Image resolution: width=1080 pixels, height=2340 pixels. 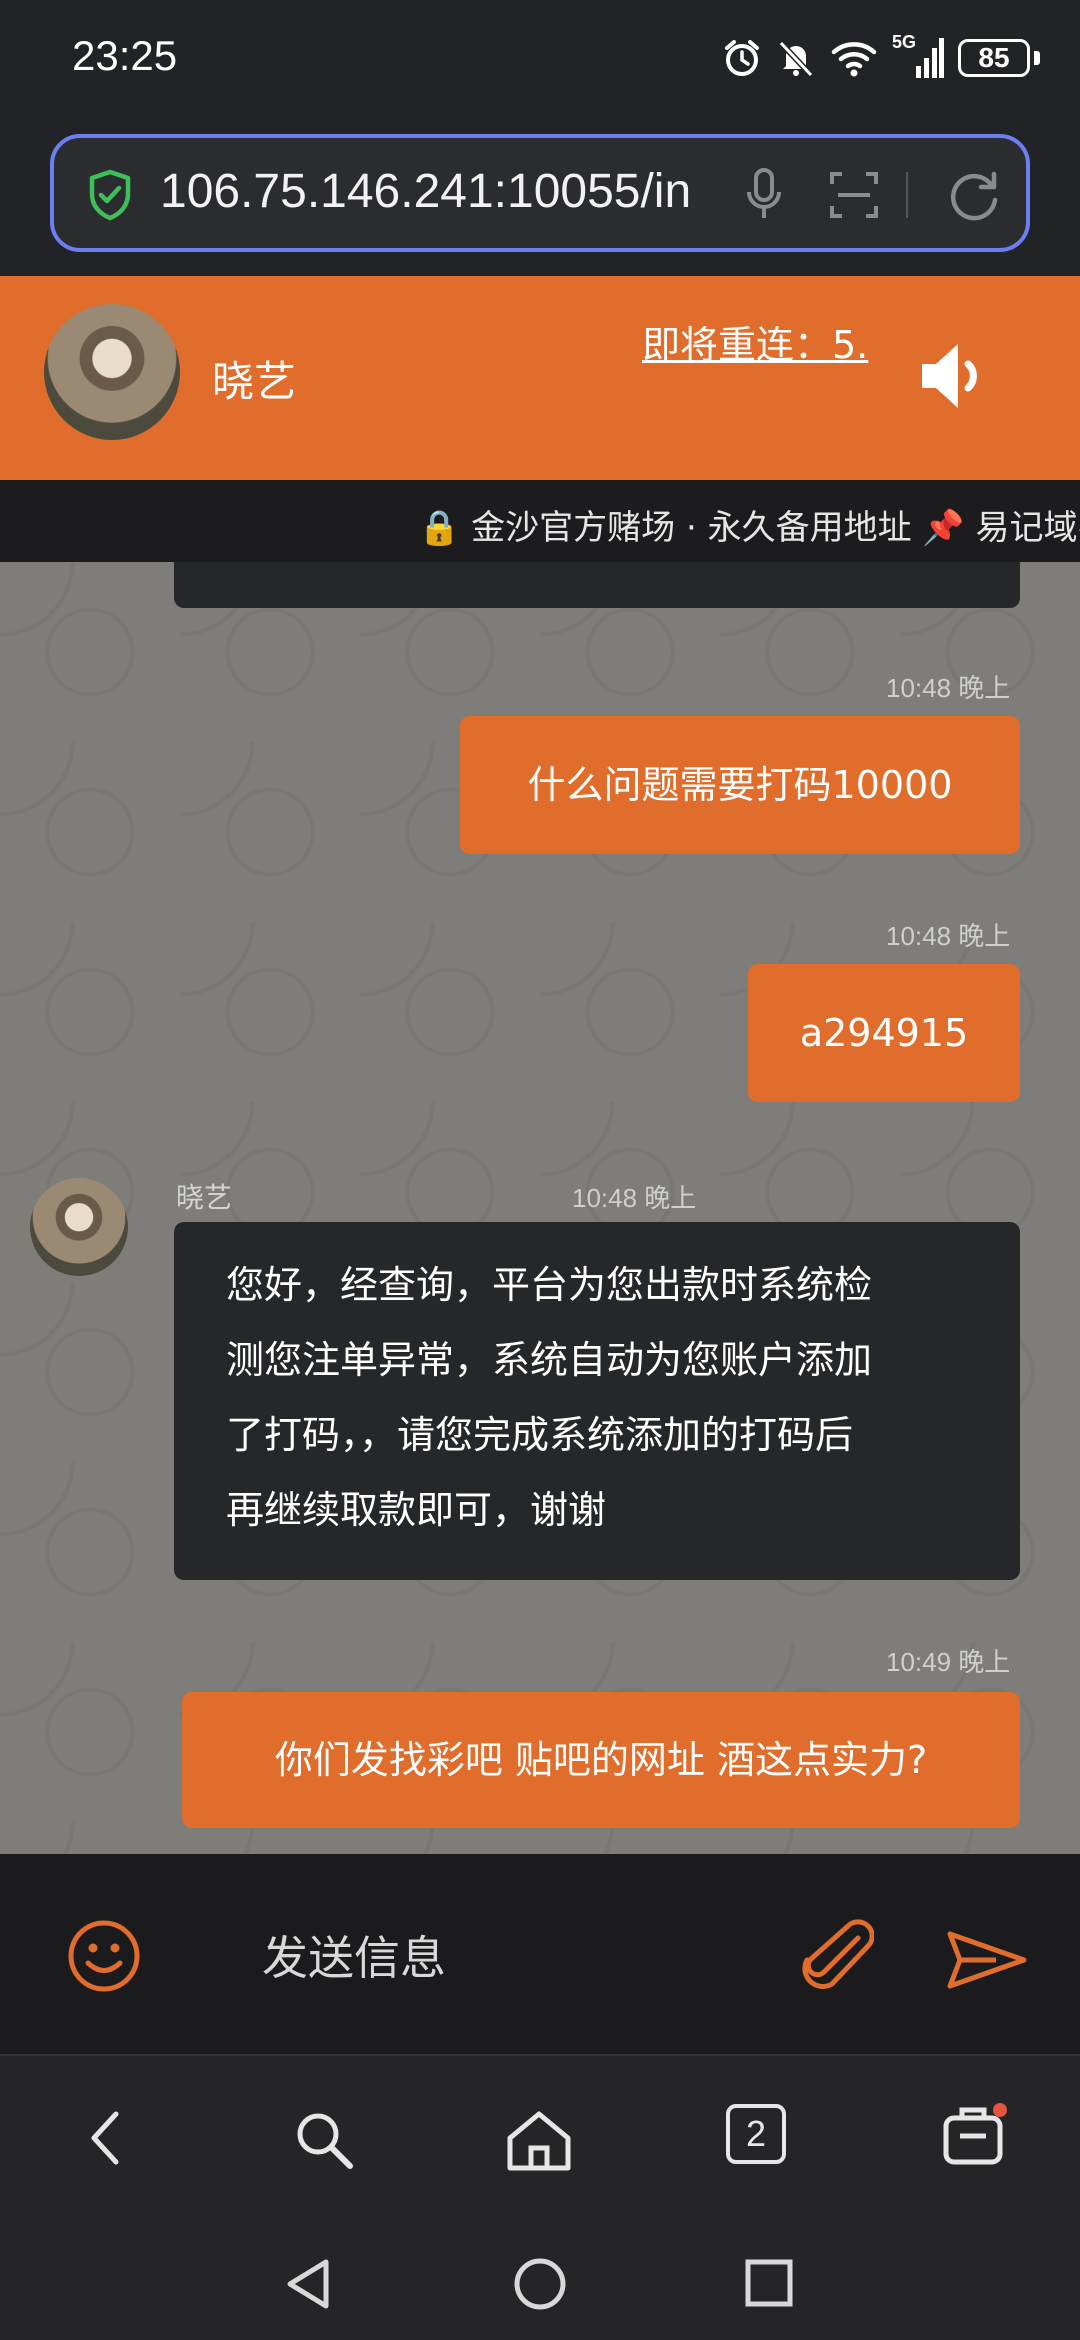 What do you see at coordinates (994, 58) in the screenshot?
I see `battery-level: 85` at bounding box center [994, 58].